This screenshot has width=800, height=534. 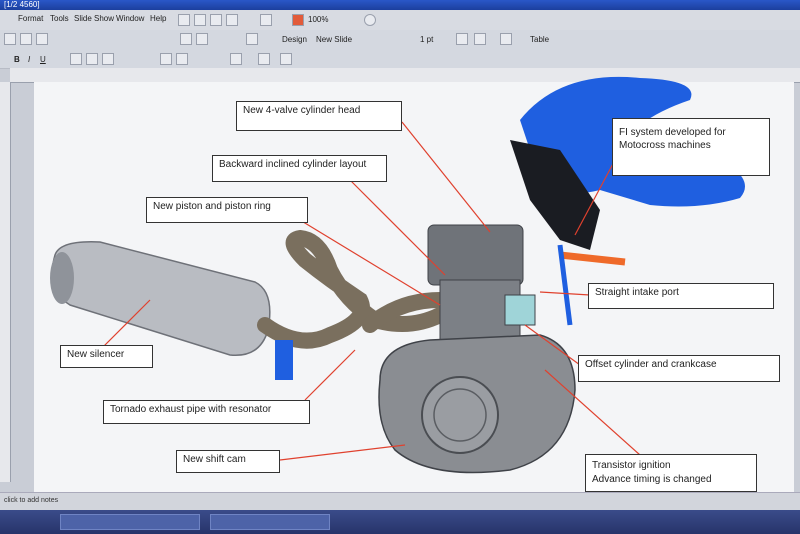 I want to click on ignition-line-1: Transistor ignition, so click(x=631, y=465).